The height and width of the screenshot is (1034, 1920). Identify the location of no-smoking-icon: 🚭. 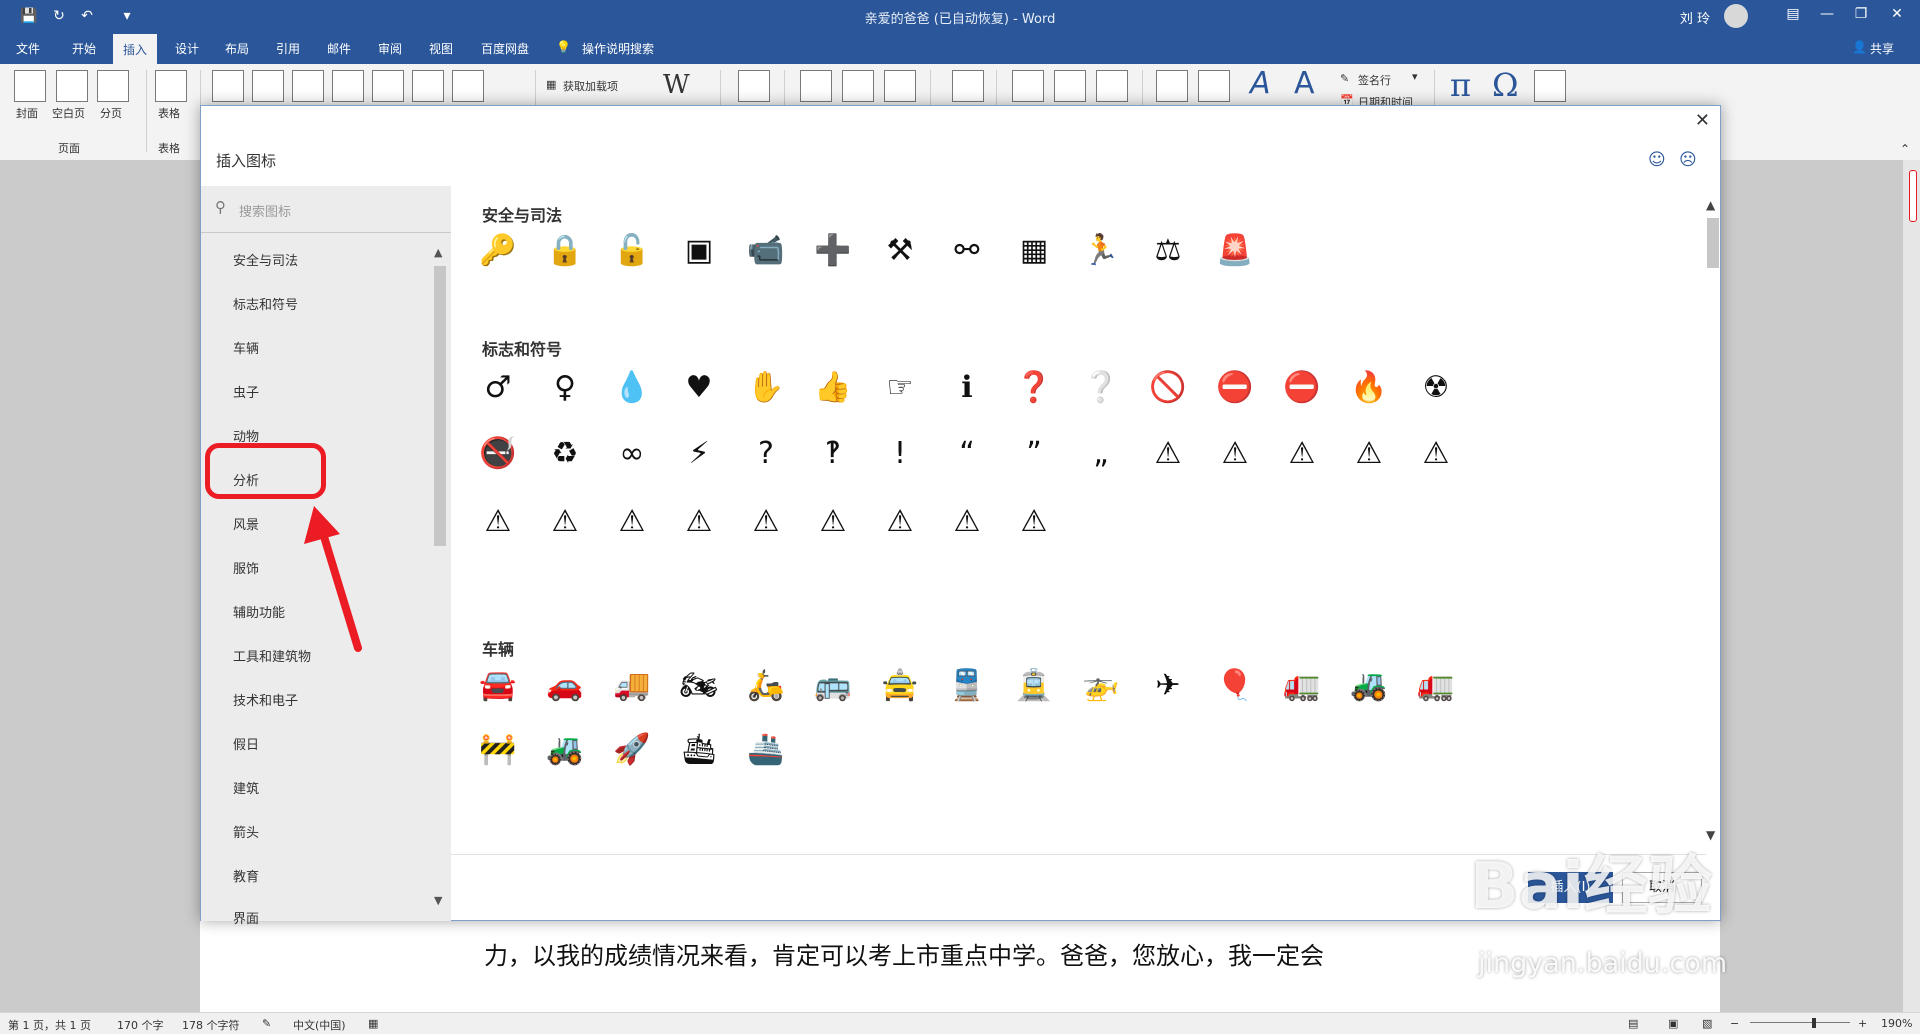
(498, 454).